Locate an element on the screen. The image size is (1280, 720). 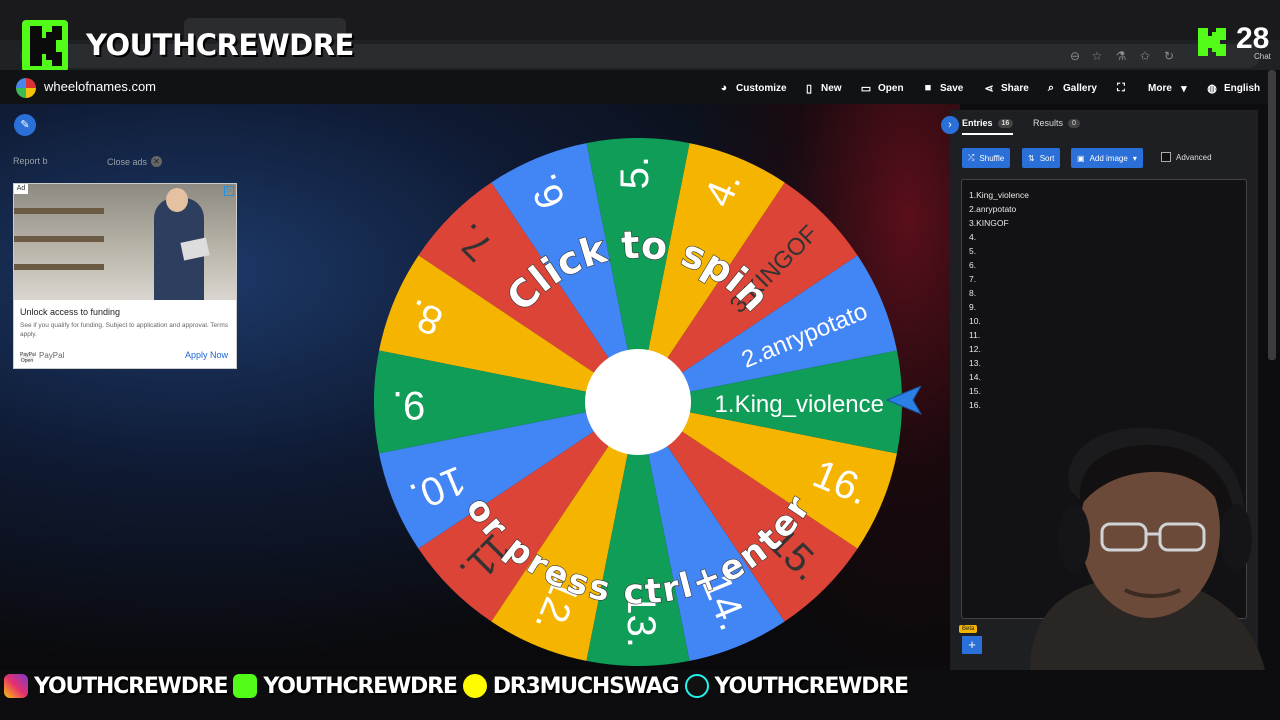
bookmark-star-icon: ☆ is located at coordinates (1097, 56).